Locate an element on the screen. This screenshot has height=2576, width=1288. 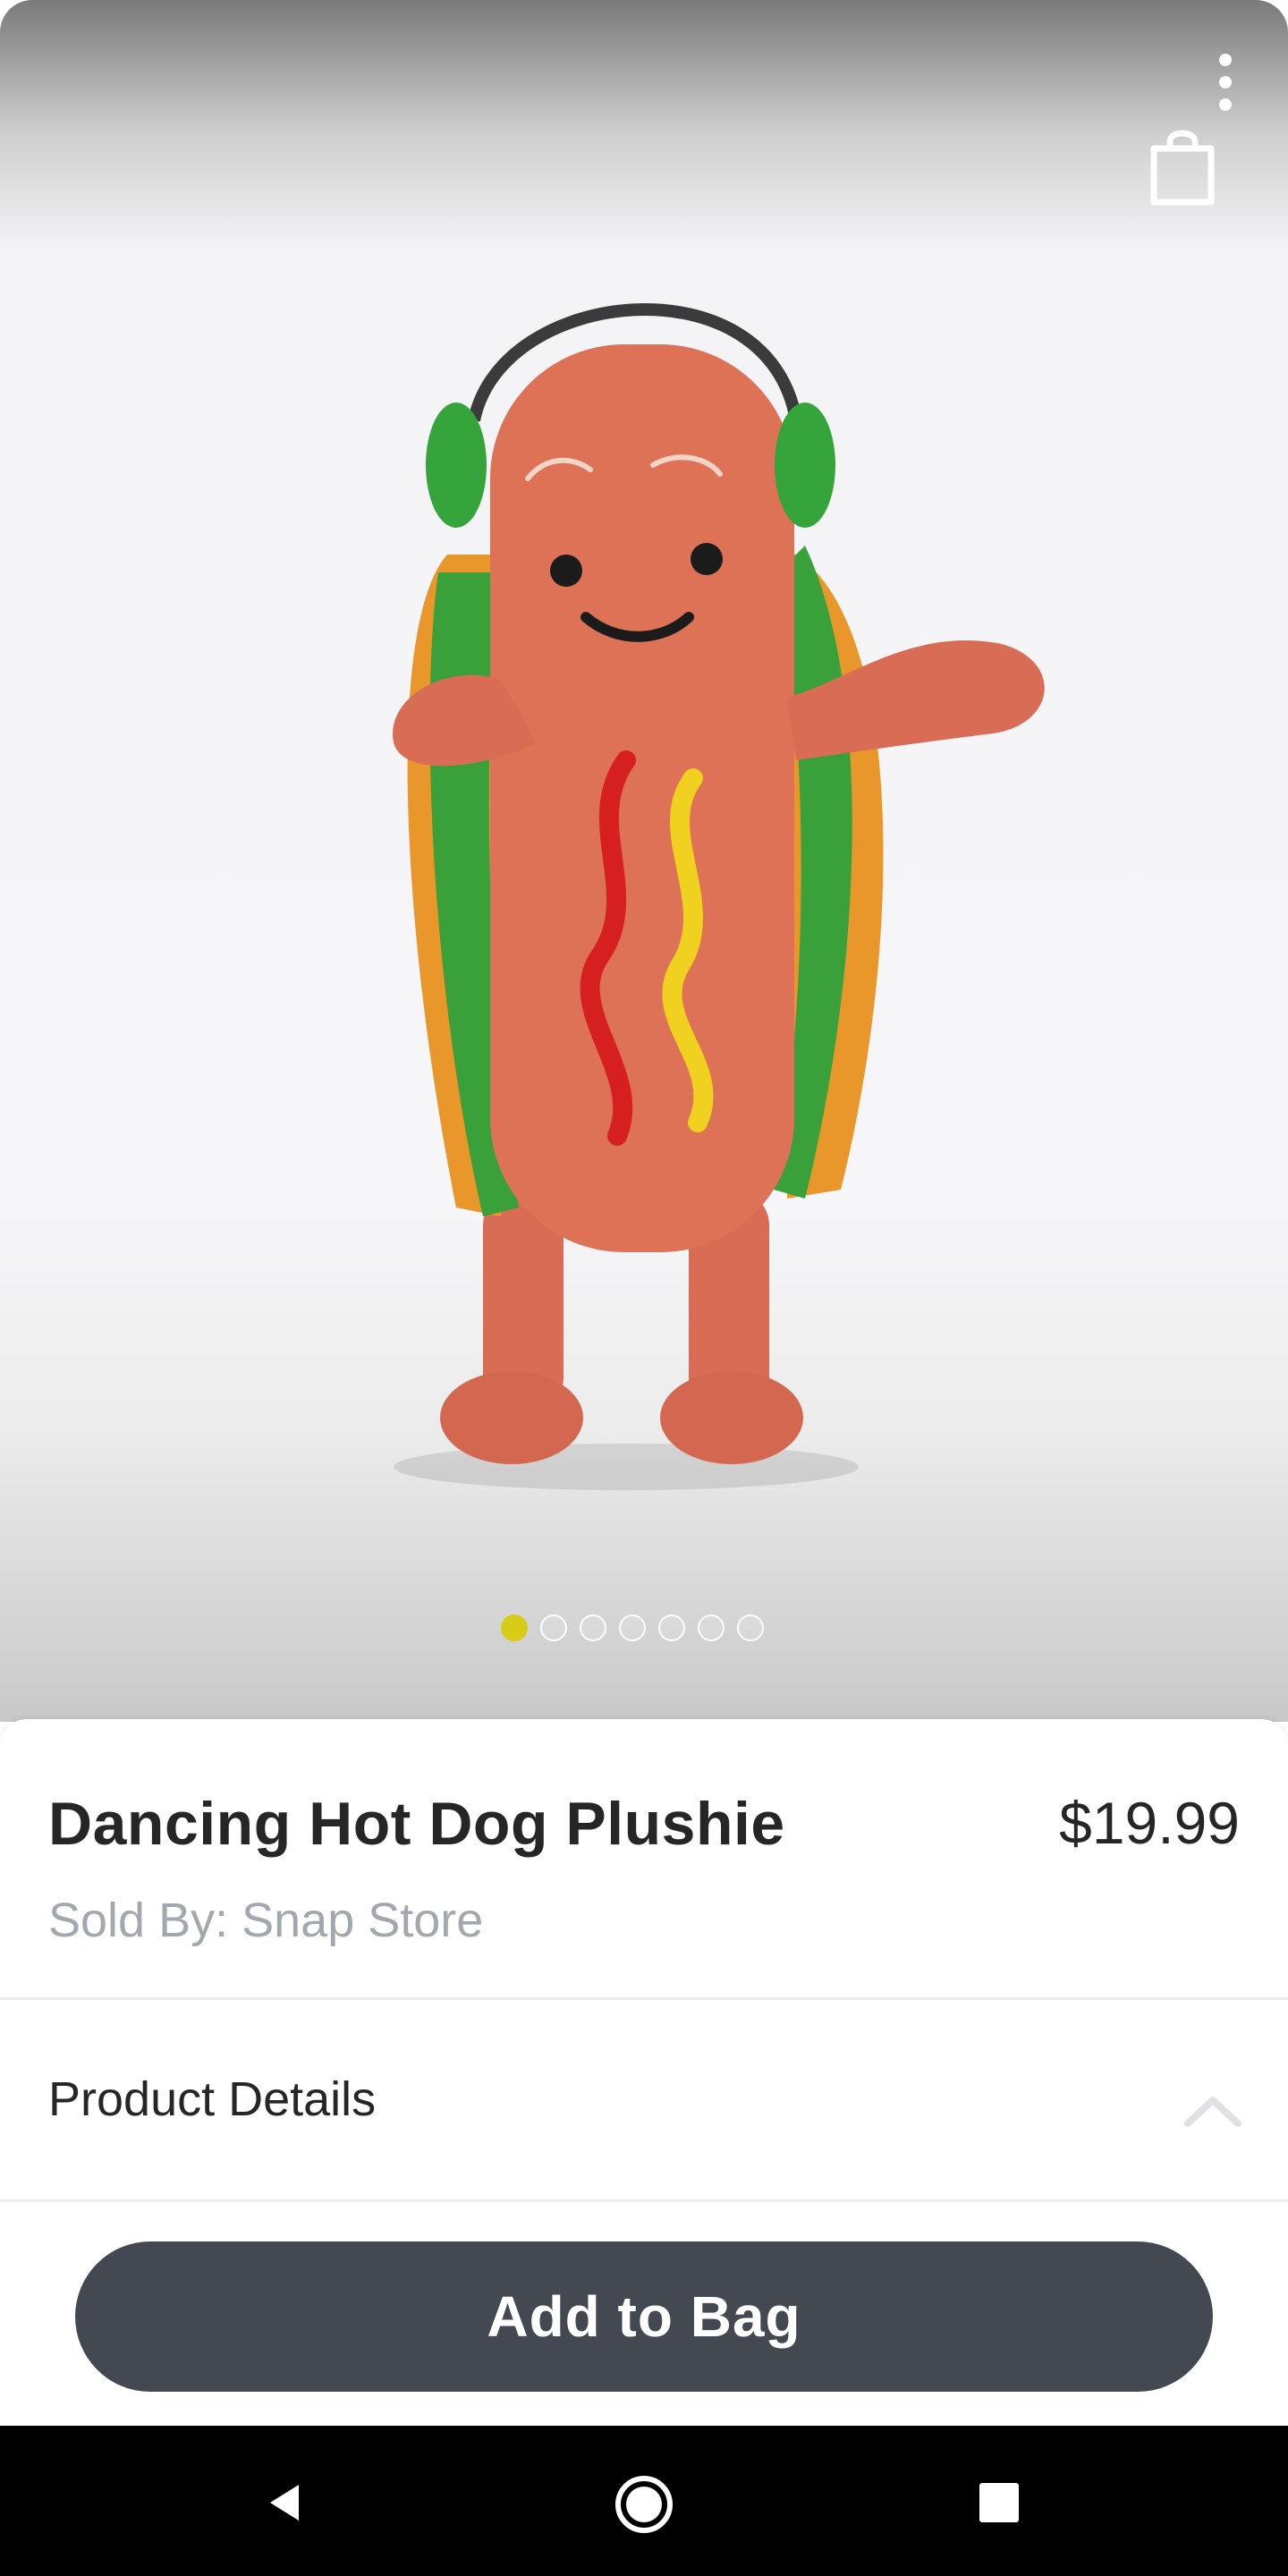
more-options-button is located at coordinates (1225, 82).